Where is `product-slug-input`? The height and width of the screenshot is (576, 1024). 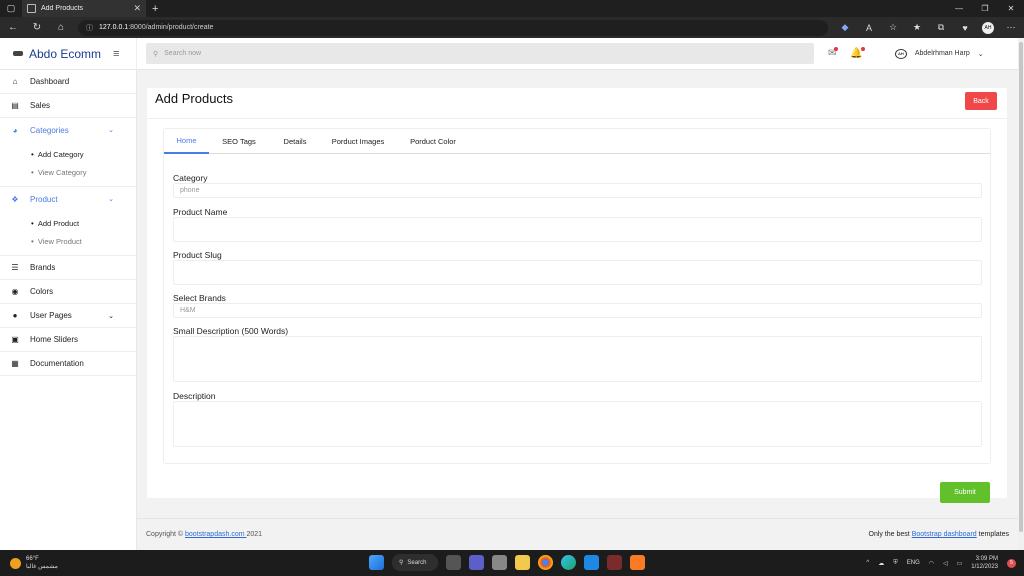 product-slug-input is located at coordinates (577, 272).